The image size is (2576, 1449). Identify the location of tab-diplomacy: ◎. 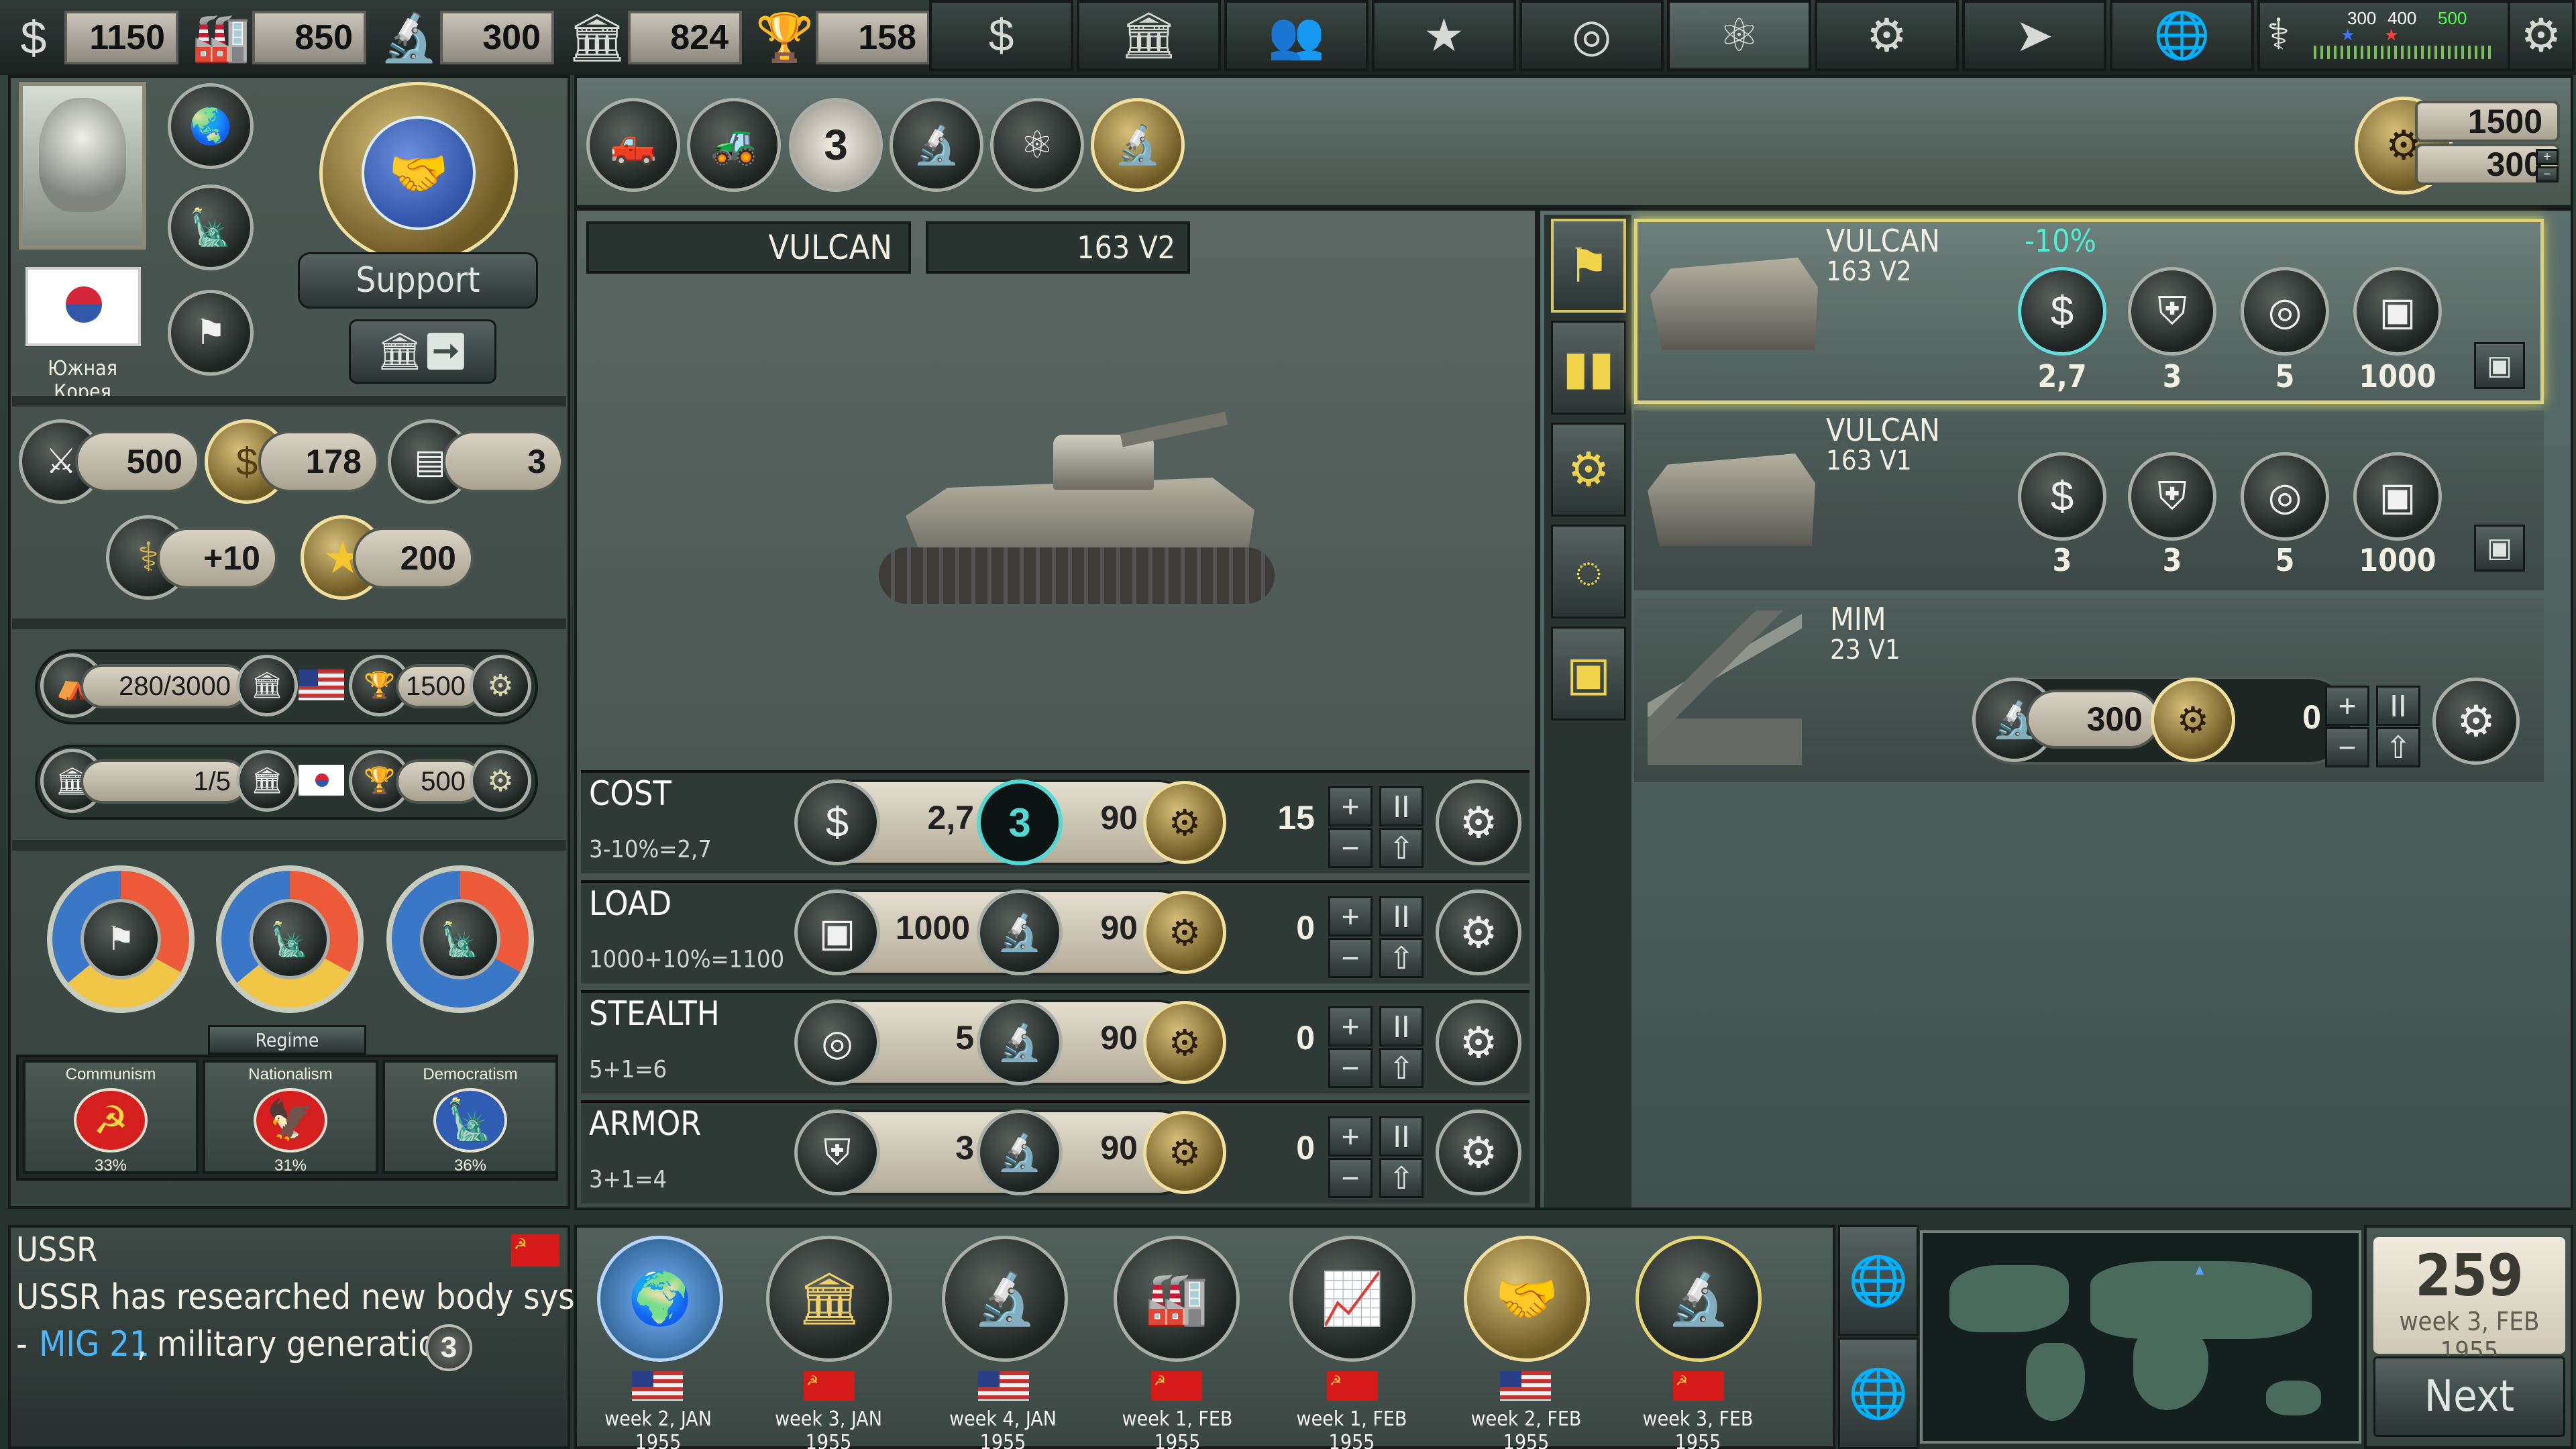
(1591, 35).